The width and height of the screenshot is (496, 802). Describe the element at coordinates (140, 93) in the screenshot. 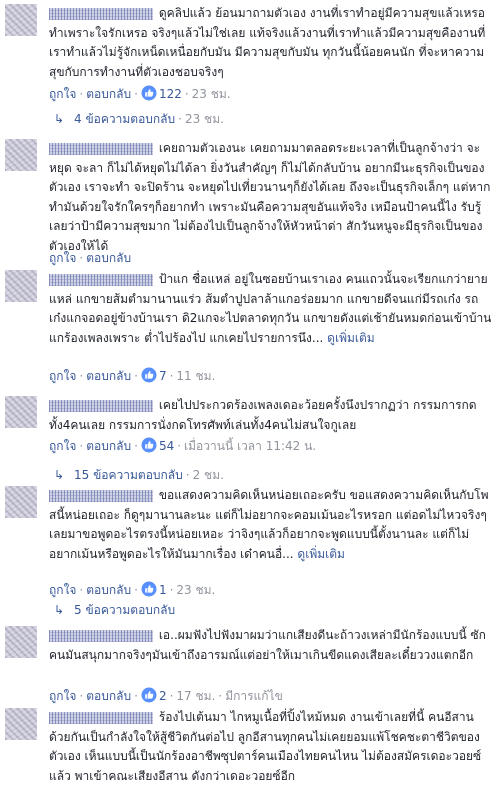

I see `comment-actions: ถูกใจ · ตอบกลับ · 122 · 23 ชม.` at that location.